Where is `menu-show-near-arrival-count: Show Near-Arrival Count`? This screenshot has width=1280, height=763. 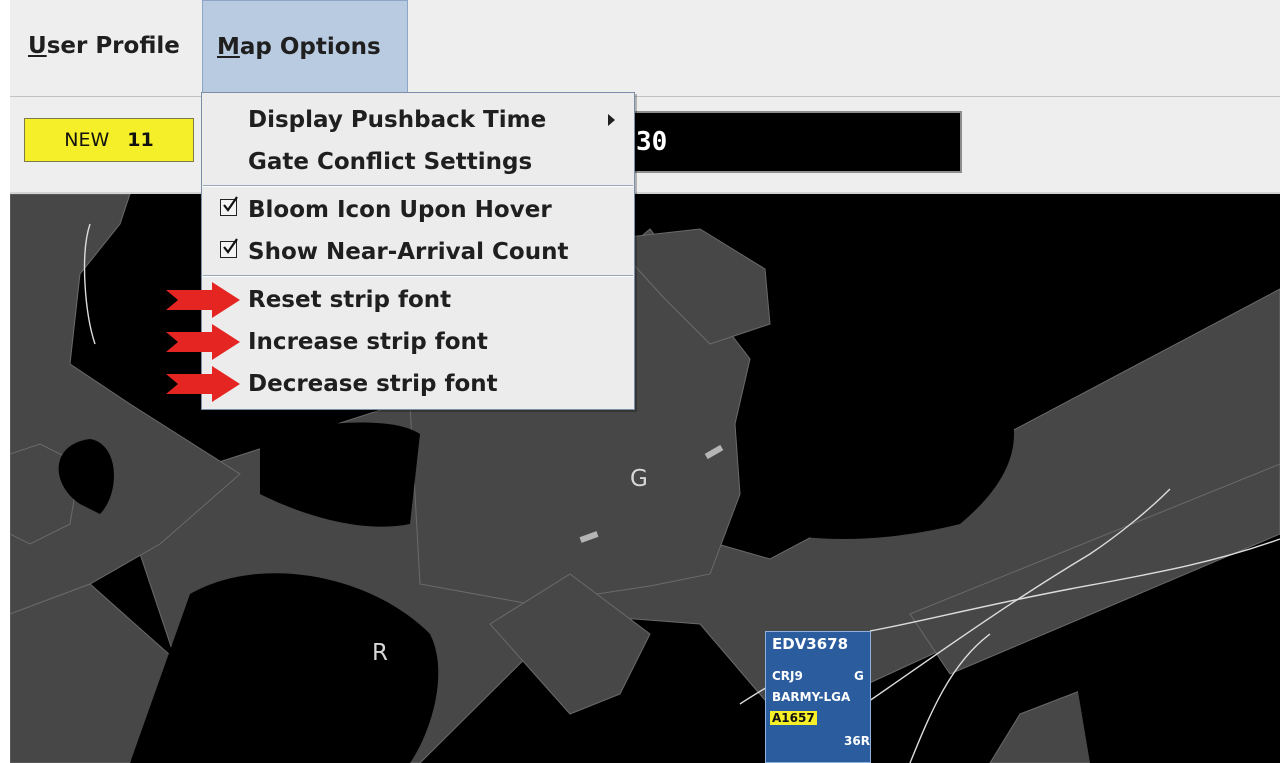 menu-show-near-arrival-count: Show Near-Arrival Count is located at coordinates (418, 252).